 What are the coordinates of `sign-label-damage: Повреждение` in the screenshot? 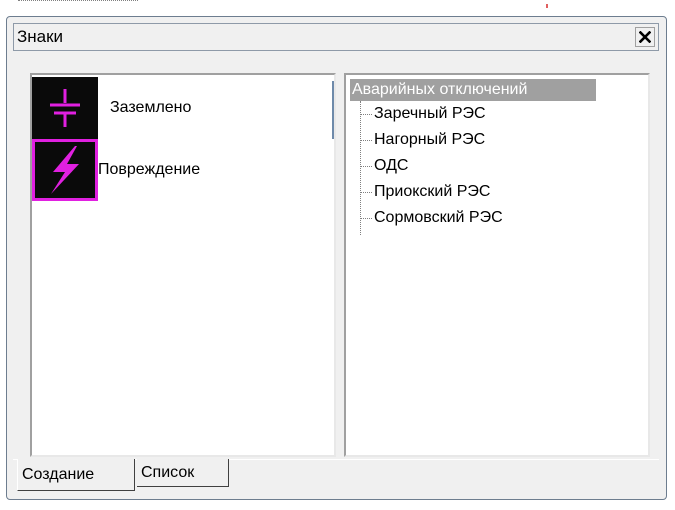 It's located at (149, 169).